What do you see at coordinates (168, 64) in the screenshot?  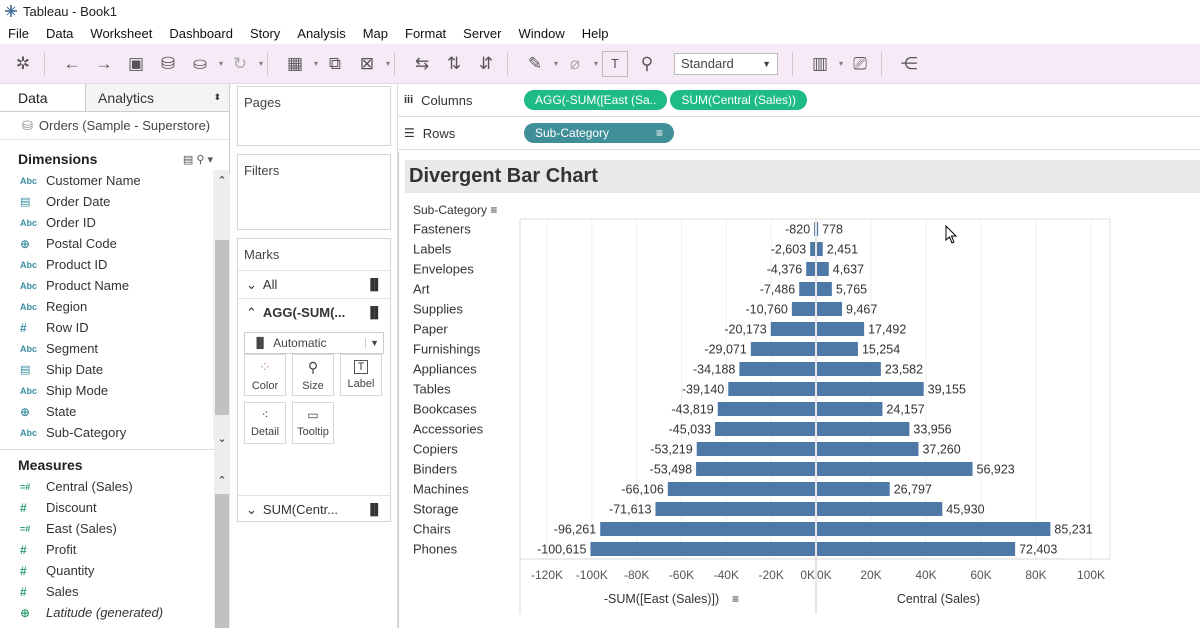 I see `new-datasource-icon: ⛁` at bounding box center [168, 64].